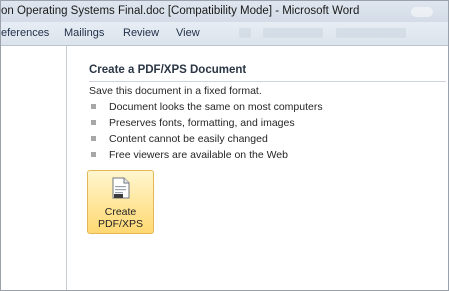 The image size is (449, 291). I want to click on list-item: Content cannot be easily changed, so click(206, 140).